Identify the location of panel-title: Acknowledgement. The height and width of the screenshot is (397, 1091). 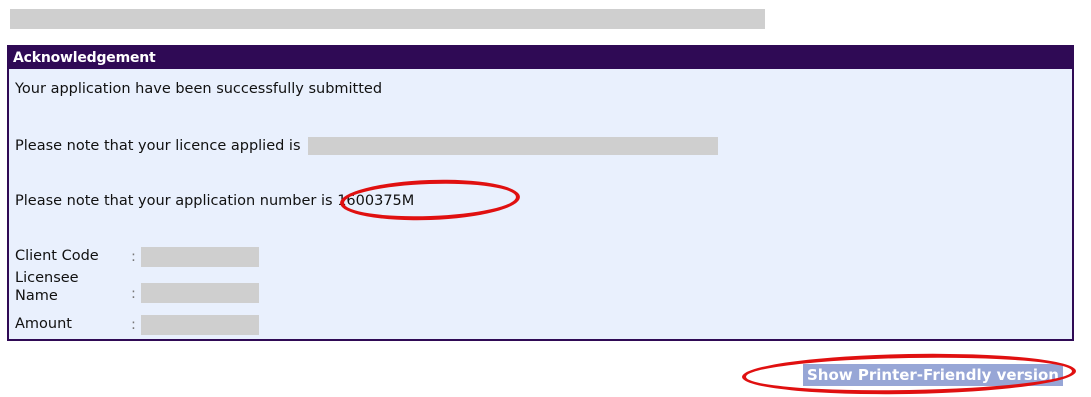
(540, 58).